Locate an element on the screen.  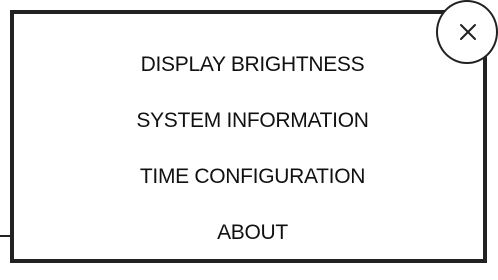
menu-item-system-information: SYSTEM INFORMATION is located at coordinates (252, 121).